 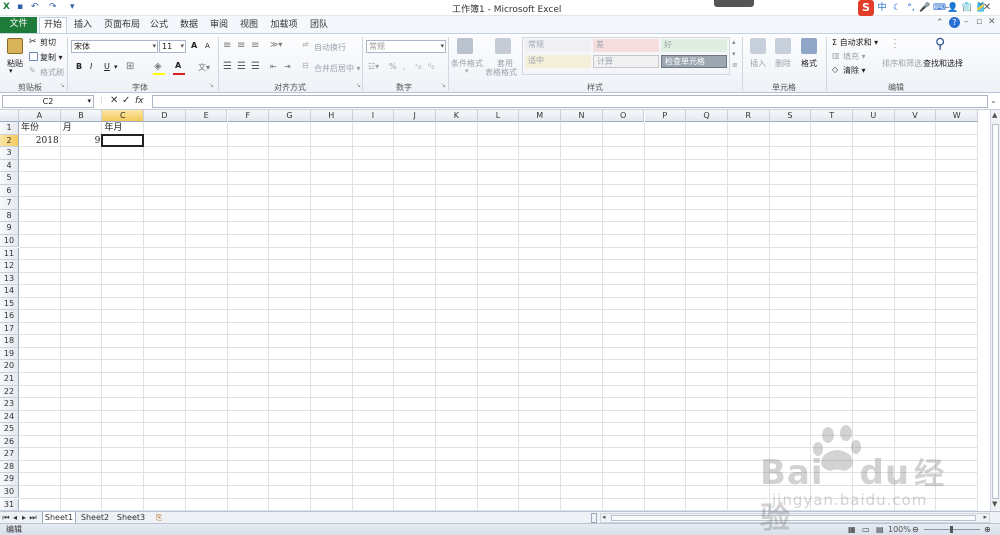 I want to click on column-header-v: V, so click(x=915, y=116).